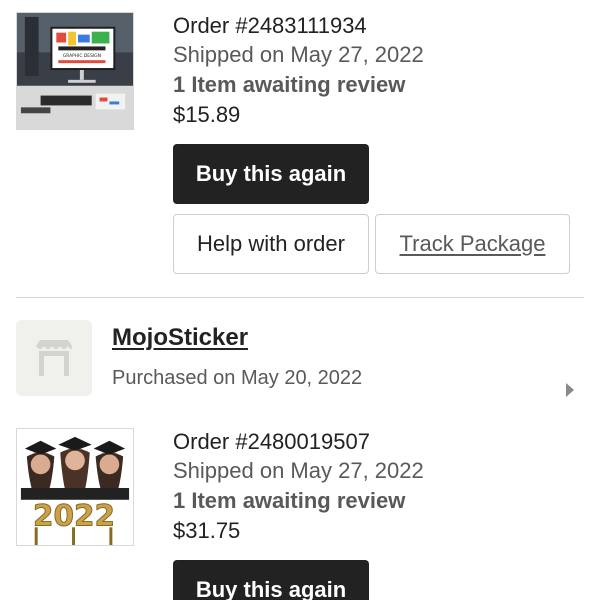 Image resolution: width=600 pixels, height=600 pixels. I want to click on order-price: $31.75, so click(207, 530).